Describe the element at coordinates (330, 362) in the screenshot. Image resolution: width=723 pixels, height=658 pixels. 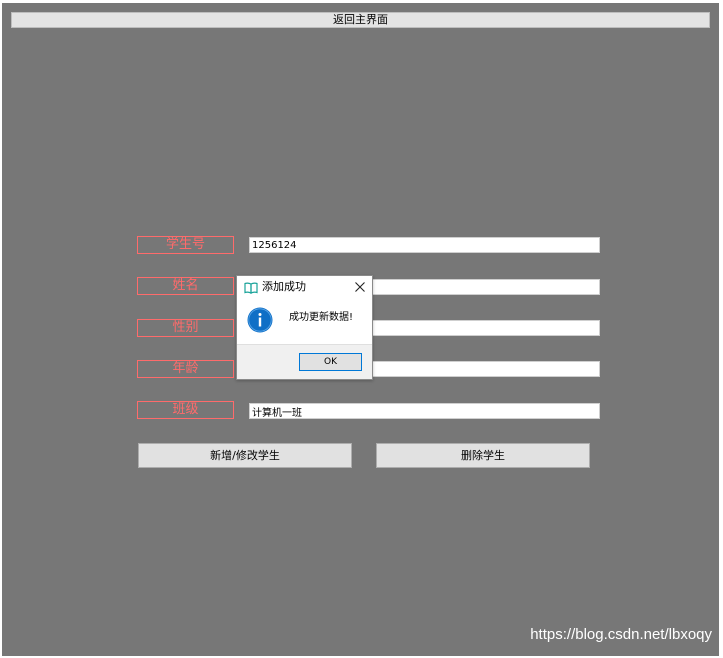
I see `ok-button: OK` at that location.